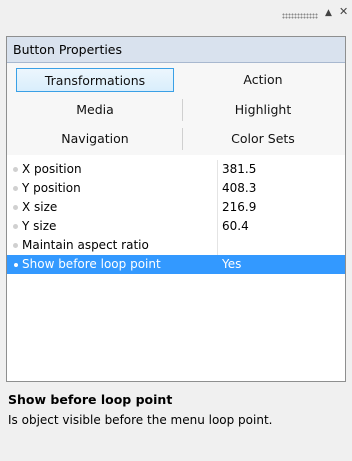 The width and height of the screenshot is (352, 461). I want to click on close-icon: ✕, so click(343, 12).